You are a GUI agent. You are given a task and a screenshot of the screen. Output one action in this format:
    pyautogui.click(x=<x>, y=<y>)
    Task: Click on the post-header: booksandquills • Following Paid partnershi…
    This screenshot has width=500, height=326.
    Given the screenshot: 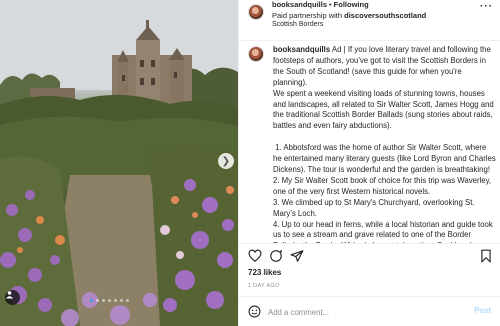 What is the action you would take?
    pyautogui.click(x=369, y=20)
    